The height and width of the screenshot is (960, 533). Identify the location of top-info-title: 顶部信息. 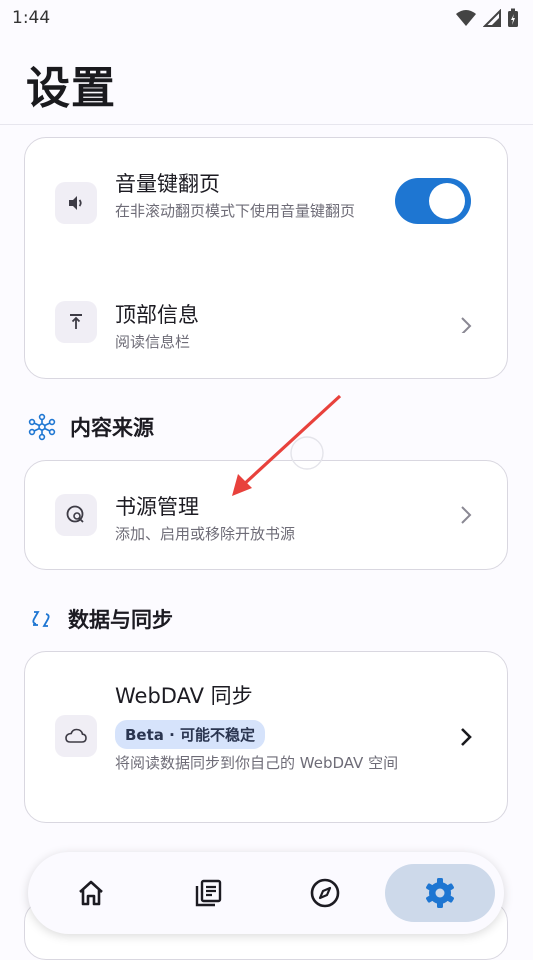
(157, 315).